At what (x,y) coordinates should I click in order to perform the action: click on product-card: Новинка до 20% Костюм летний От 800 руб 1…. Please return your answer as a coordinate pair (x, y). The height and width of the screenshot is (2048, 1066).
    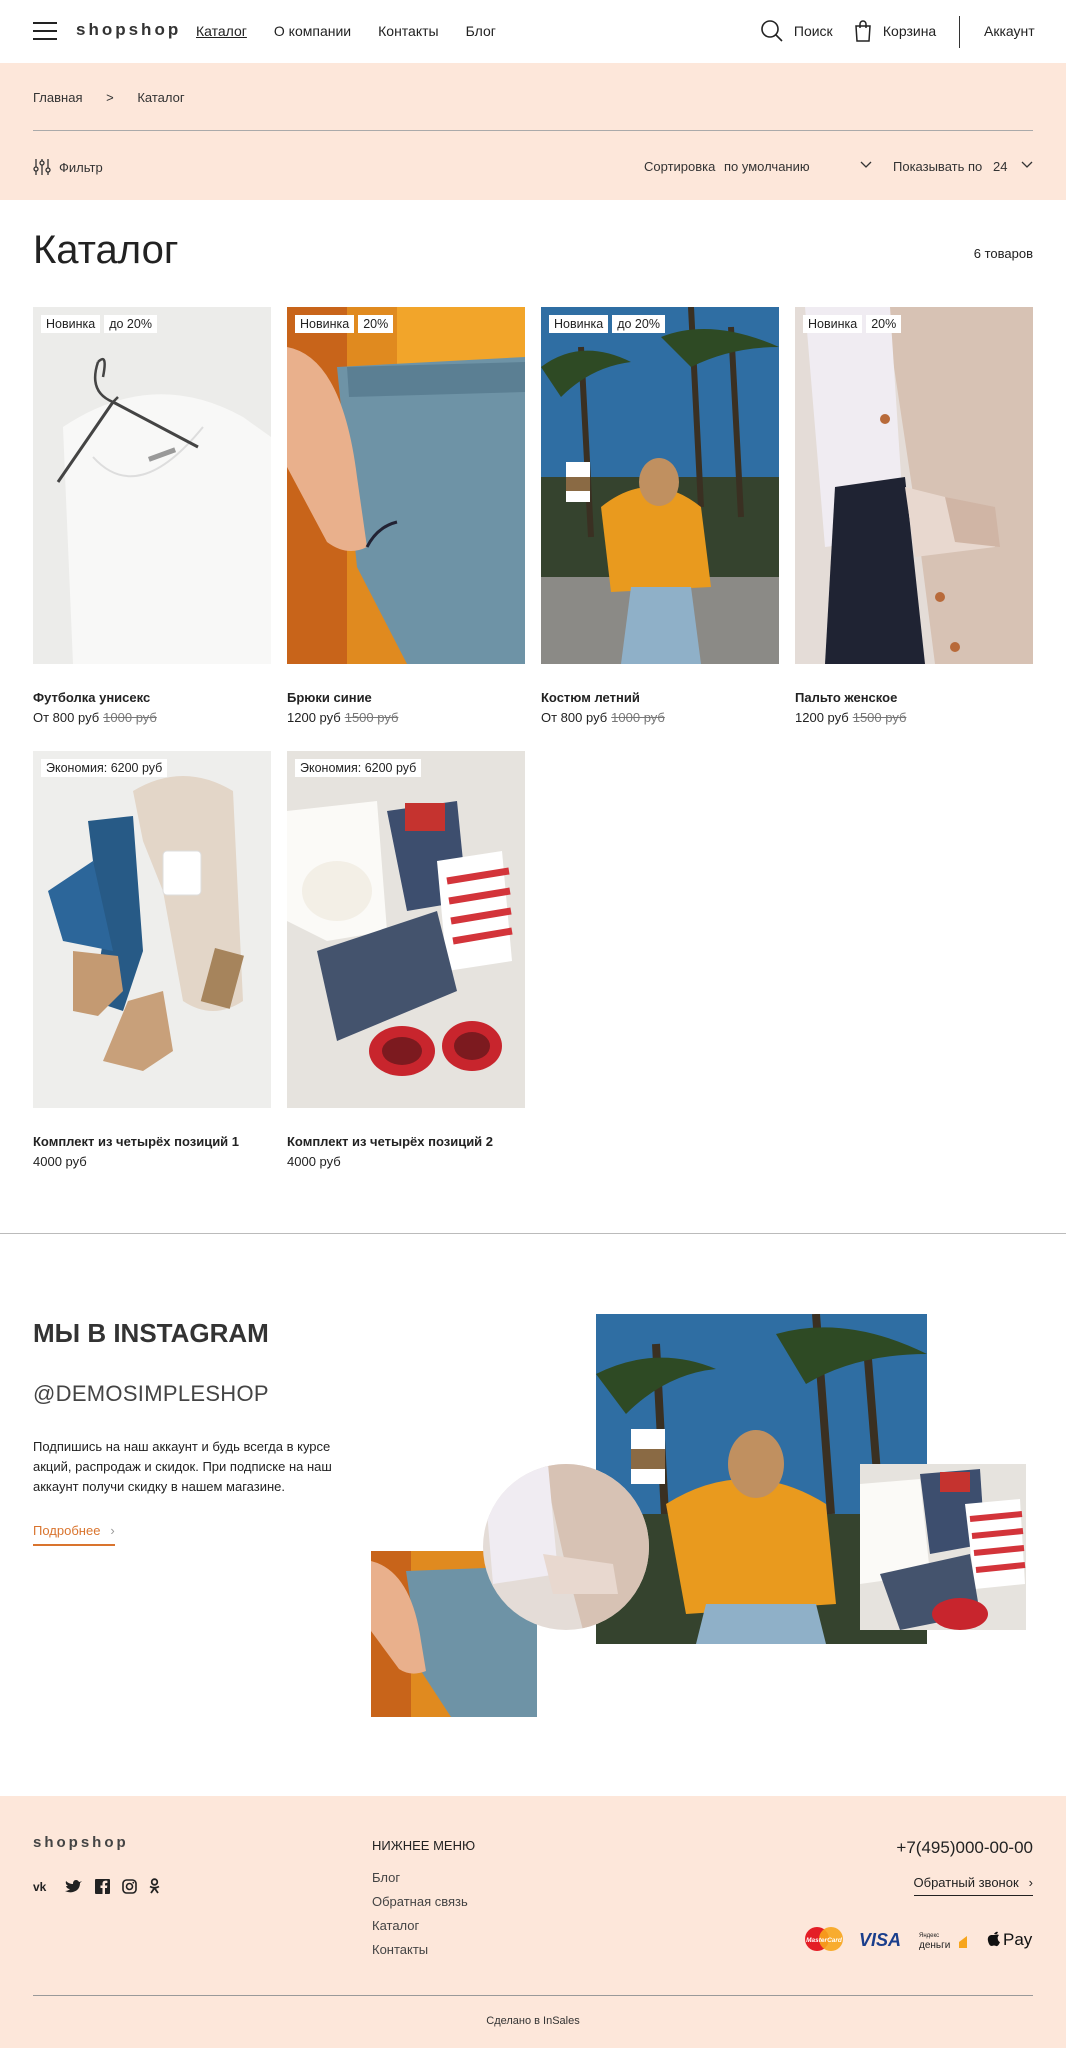
    Looking at the image, I should click on (660, 516).